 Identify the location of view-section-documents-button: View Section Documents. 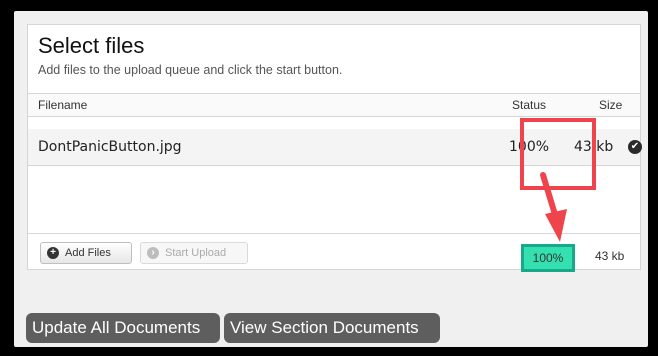
(332, 328).